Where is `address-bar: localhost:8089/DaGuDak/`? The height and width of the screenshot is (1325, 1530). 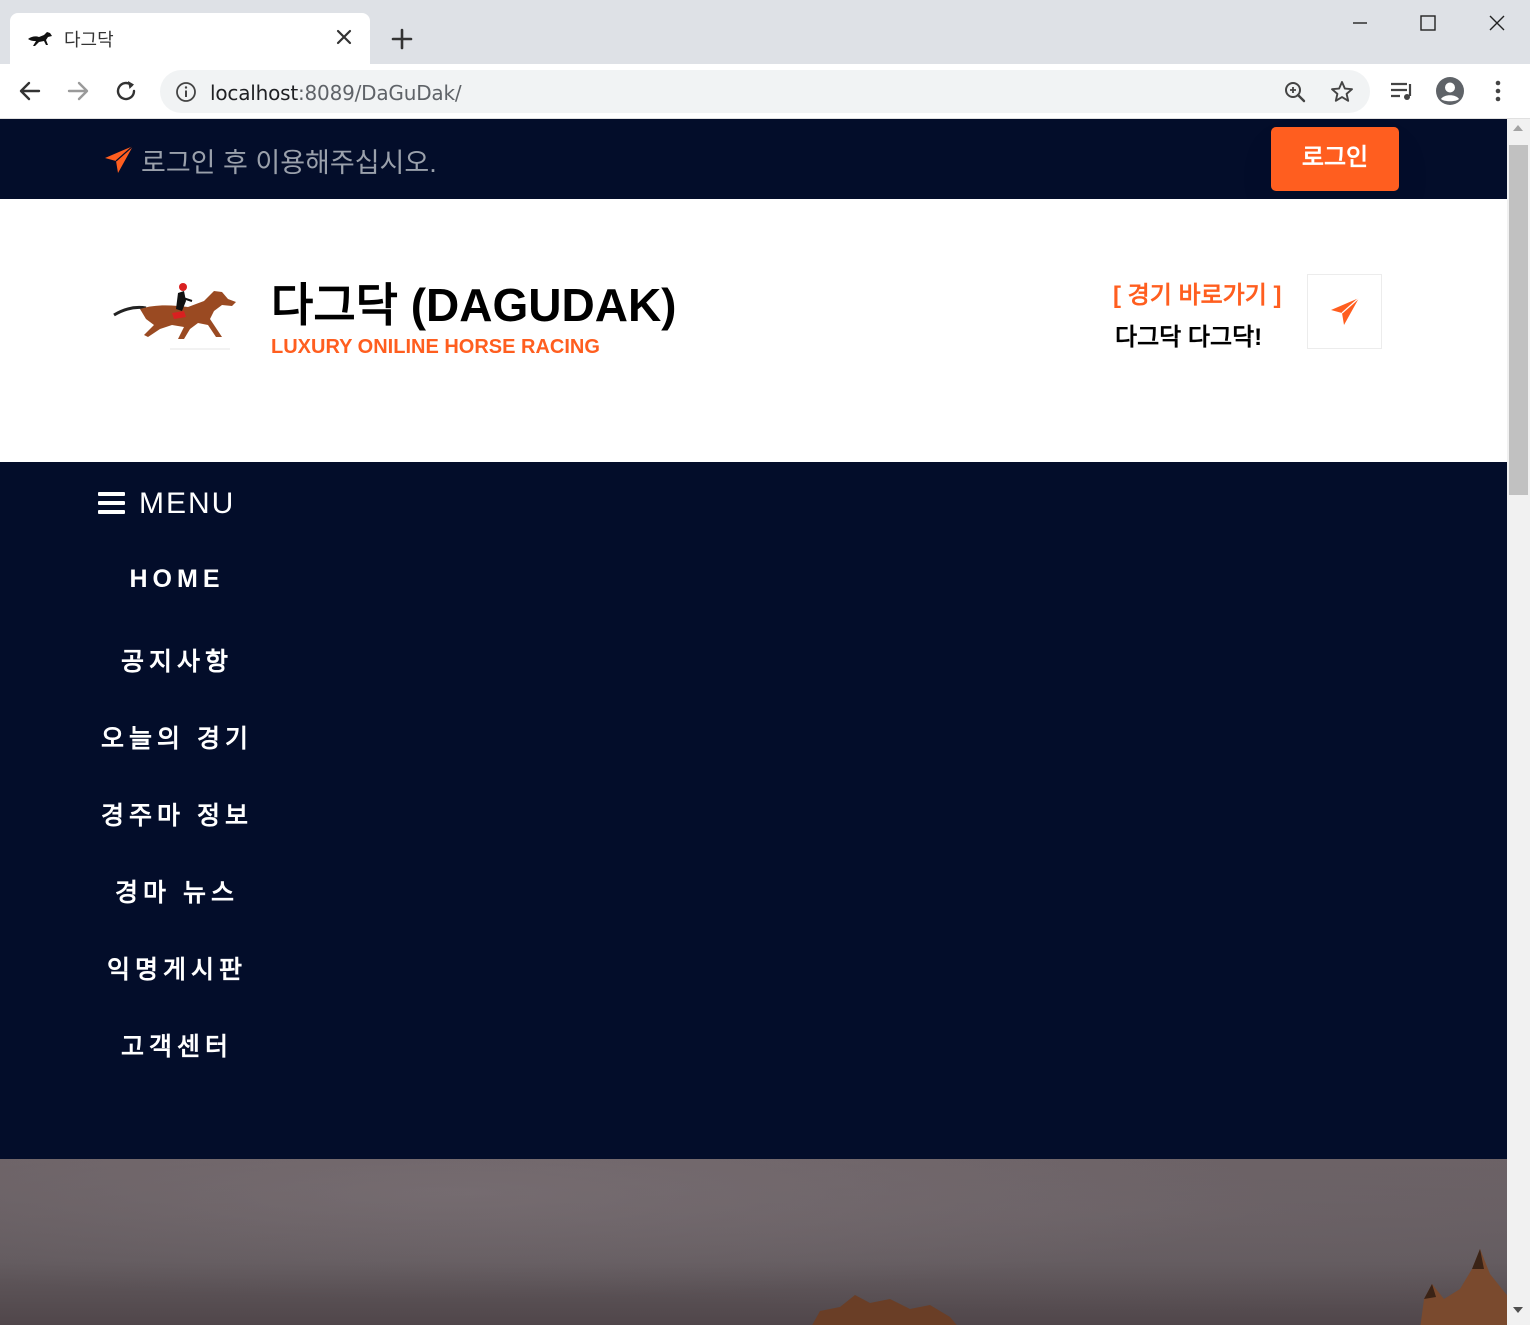 address-bar: localhost:8089/DaGuDak/ is located at coordinates (765, 91).